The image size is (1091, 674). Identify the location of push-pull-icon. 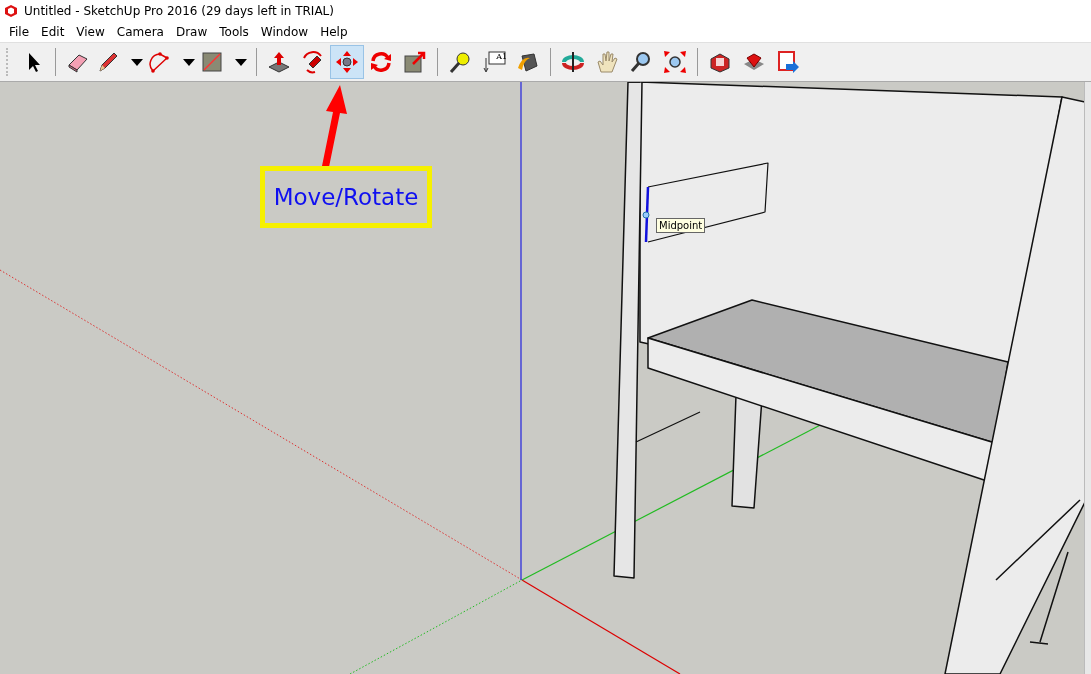
(279, 62).